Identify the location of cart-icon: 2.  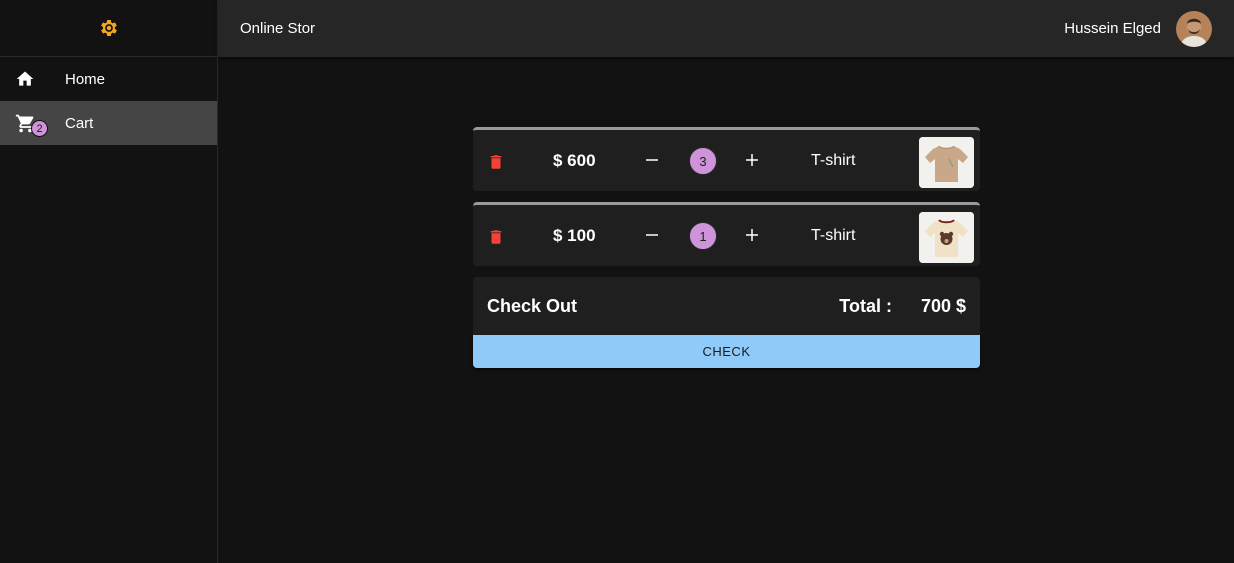
(32, 125).